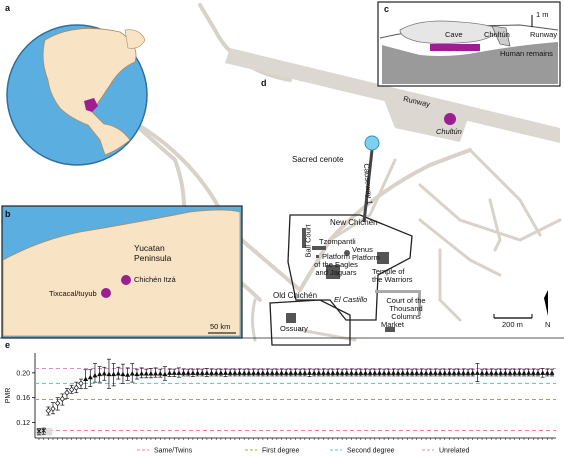 The image size is (564, 456). I want to click on panel-label-d: d, so click(264, 83).